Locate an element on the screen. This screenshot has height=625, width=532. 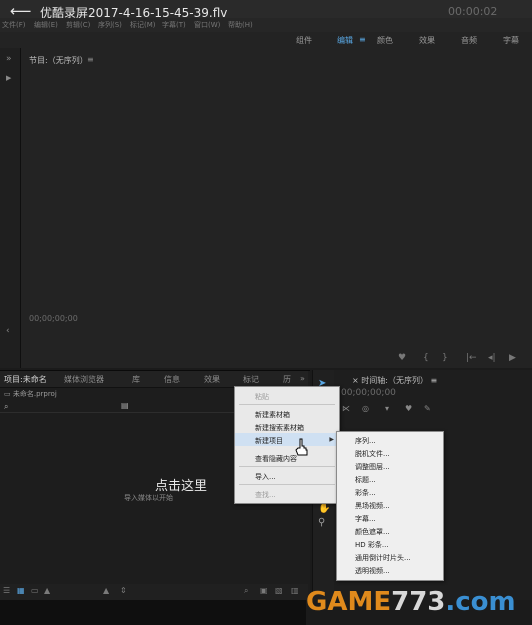
tab-libraries: 库 is located at coordinates (136, 379).